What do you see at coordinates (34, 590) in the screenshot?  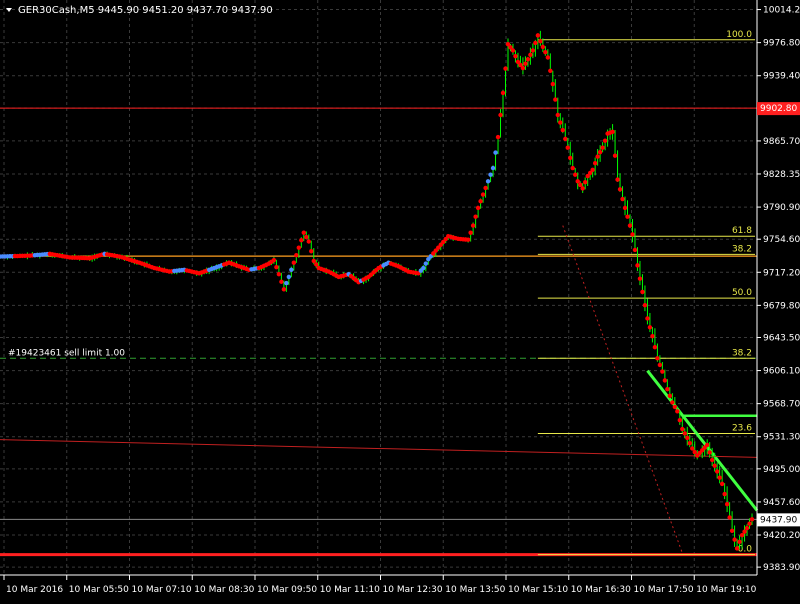 I see `x-tick-label: 10 Mar 2016` at bounding box center [34, 590].